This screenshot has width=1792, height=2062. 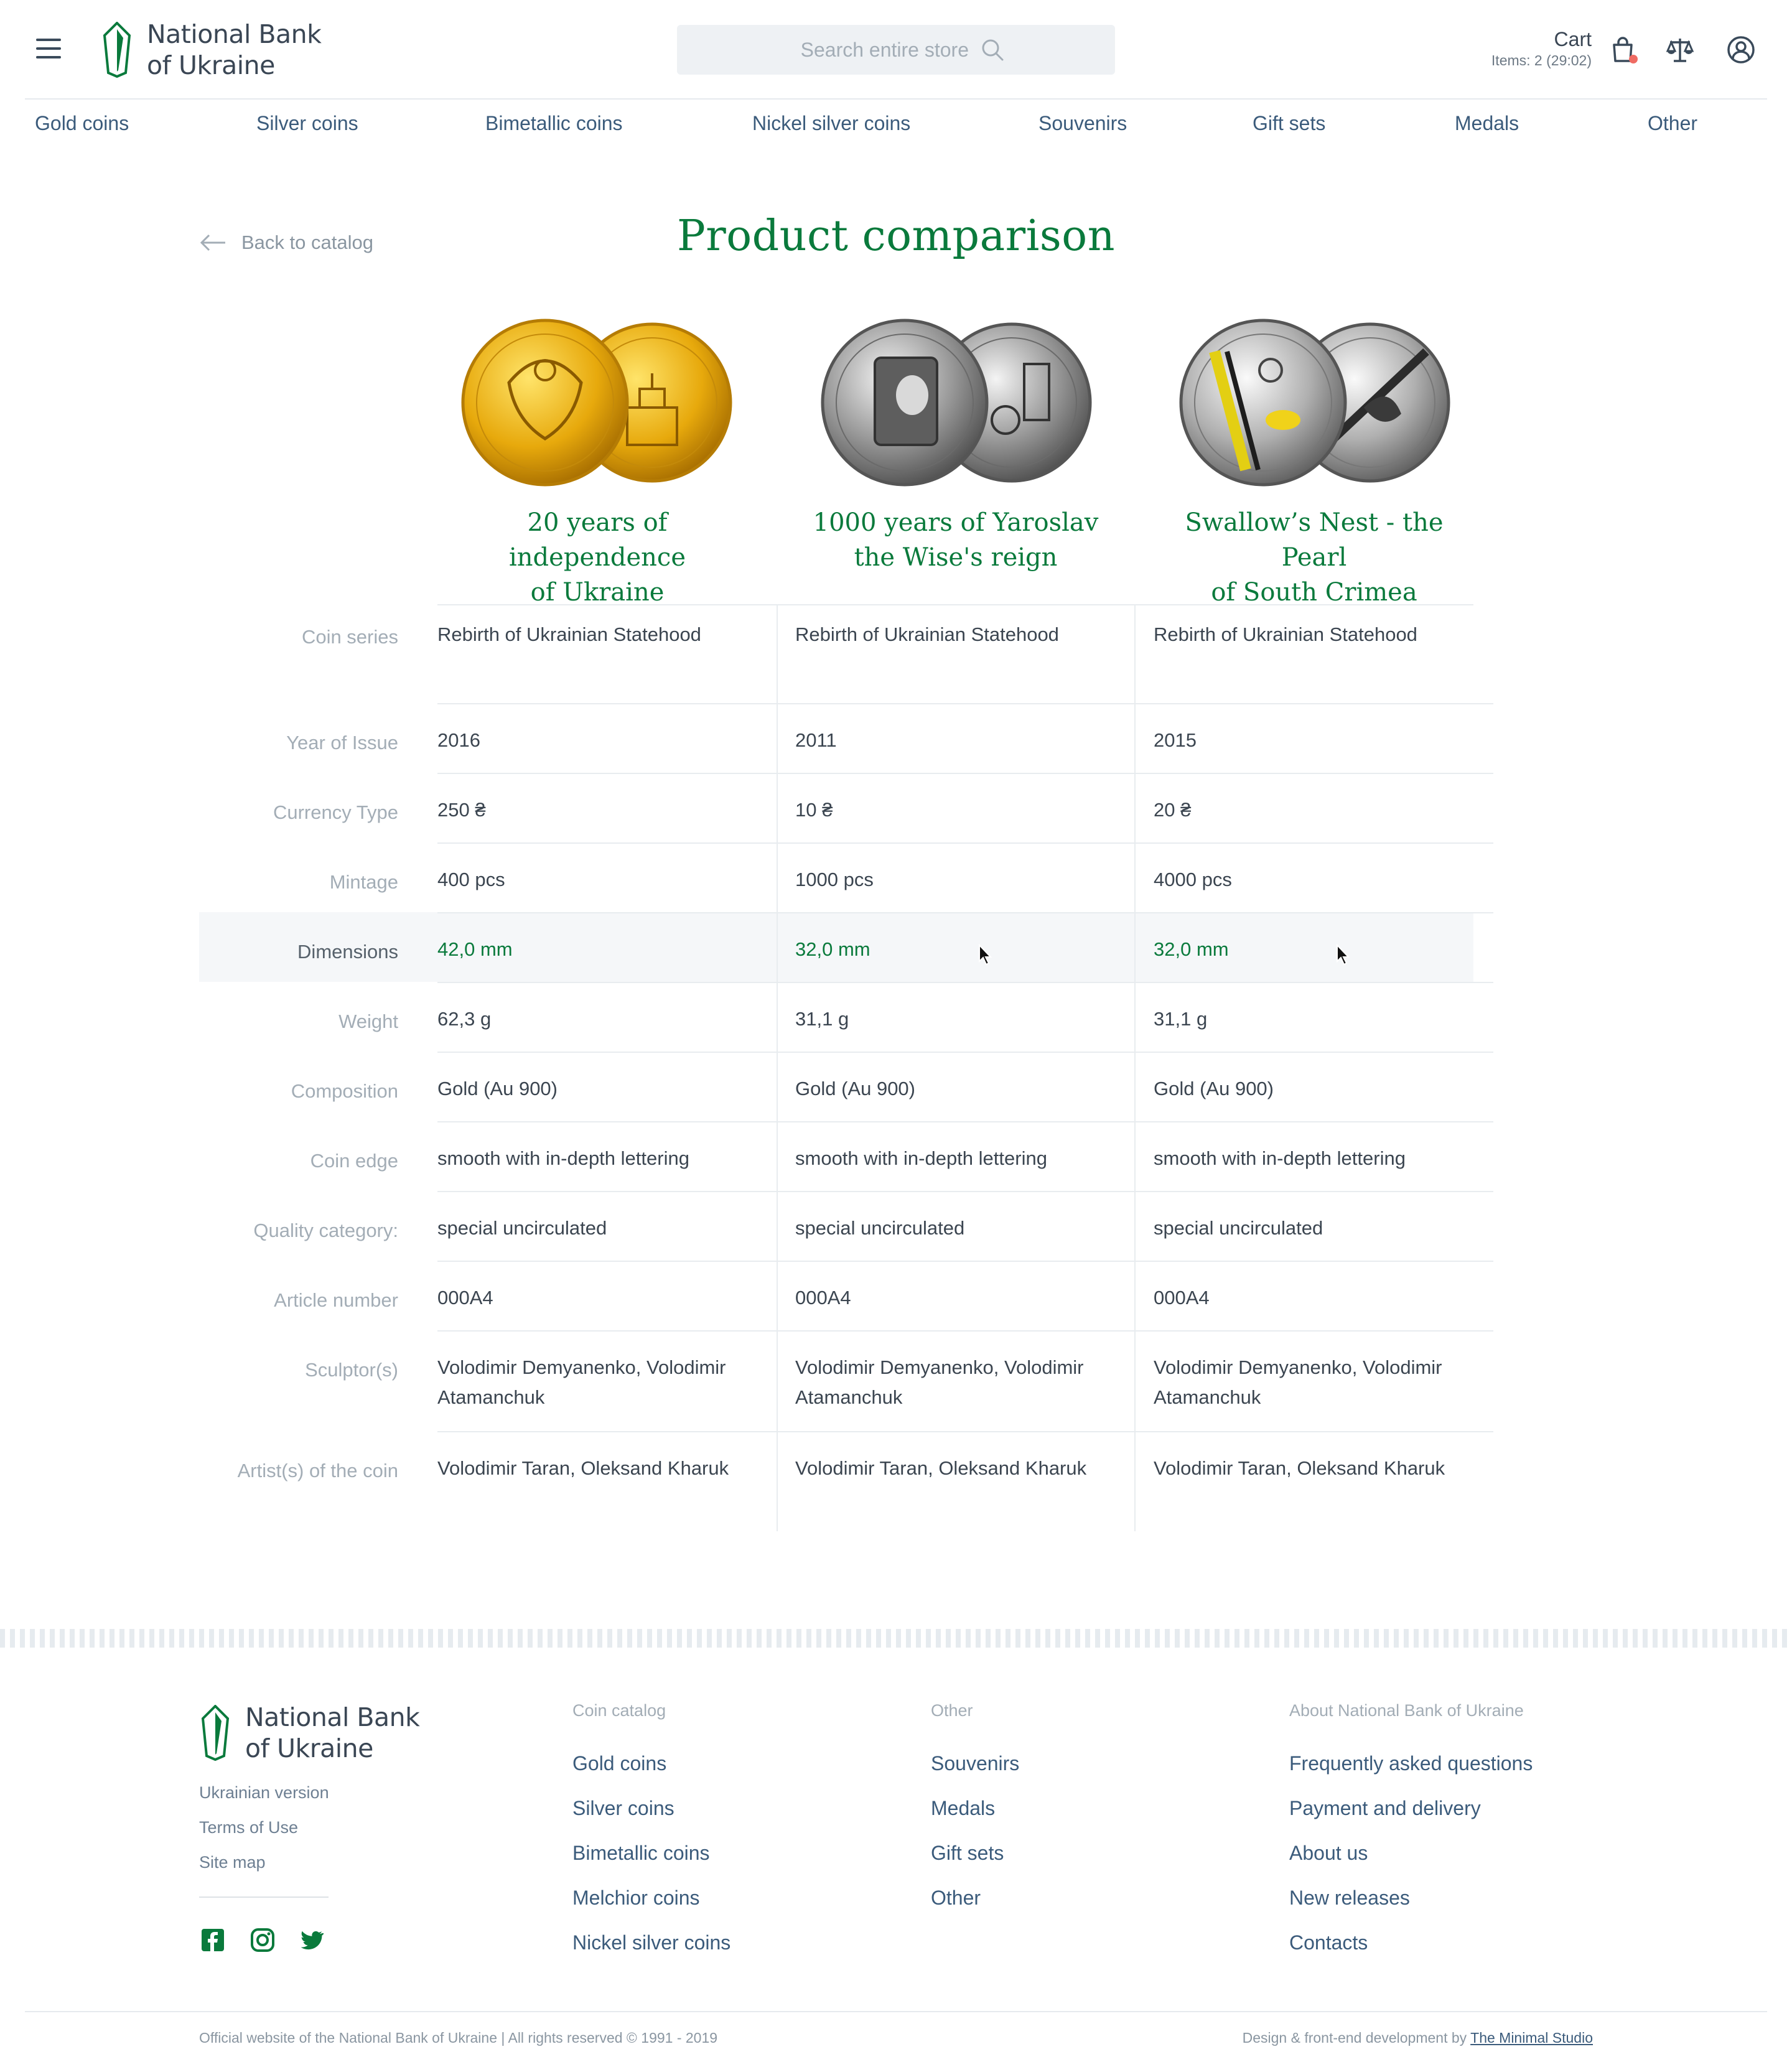 What do you see at coordinates (1623, 50) in the screenshot?
I see `cart-bag-icon` at bounding box center [1623, 50].